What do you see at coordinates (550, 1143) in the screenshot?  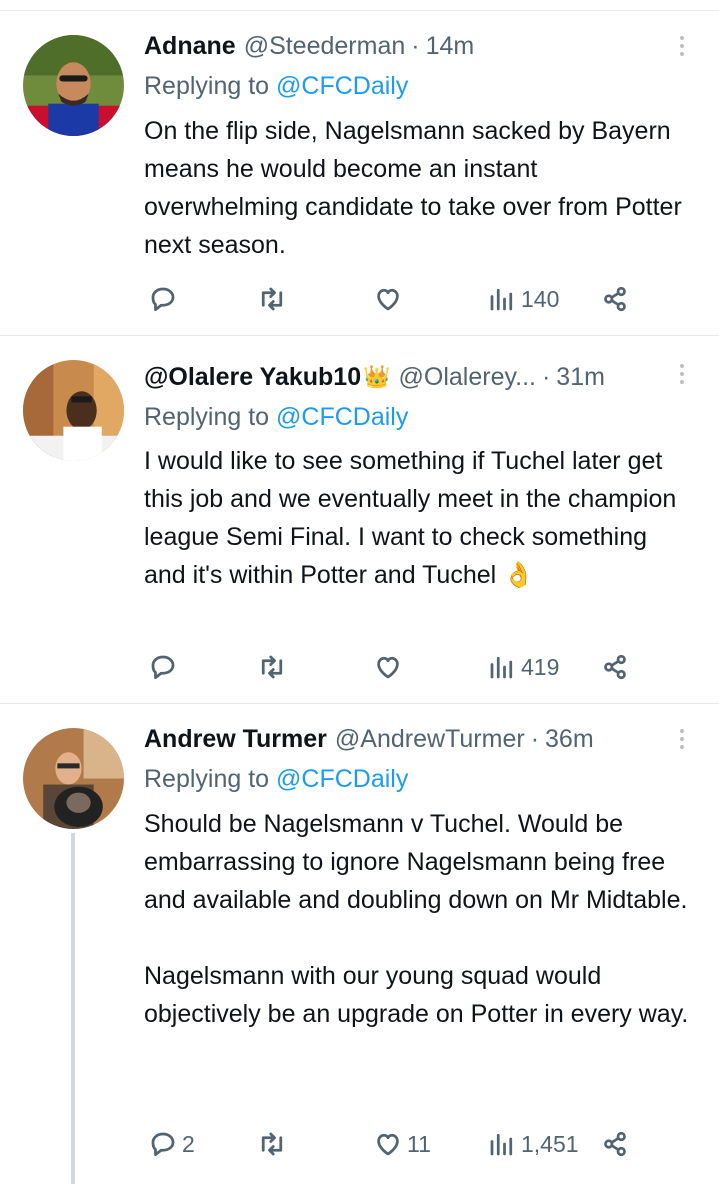 I see `views-count: 1,451` at bounding box center [550, 1143].